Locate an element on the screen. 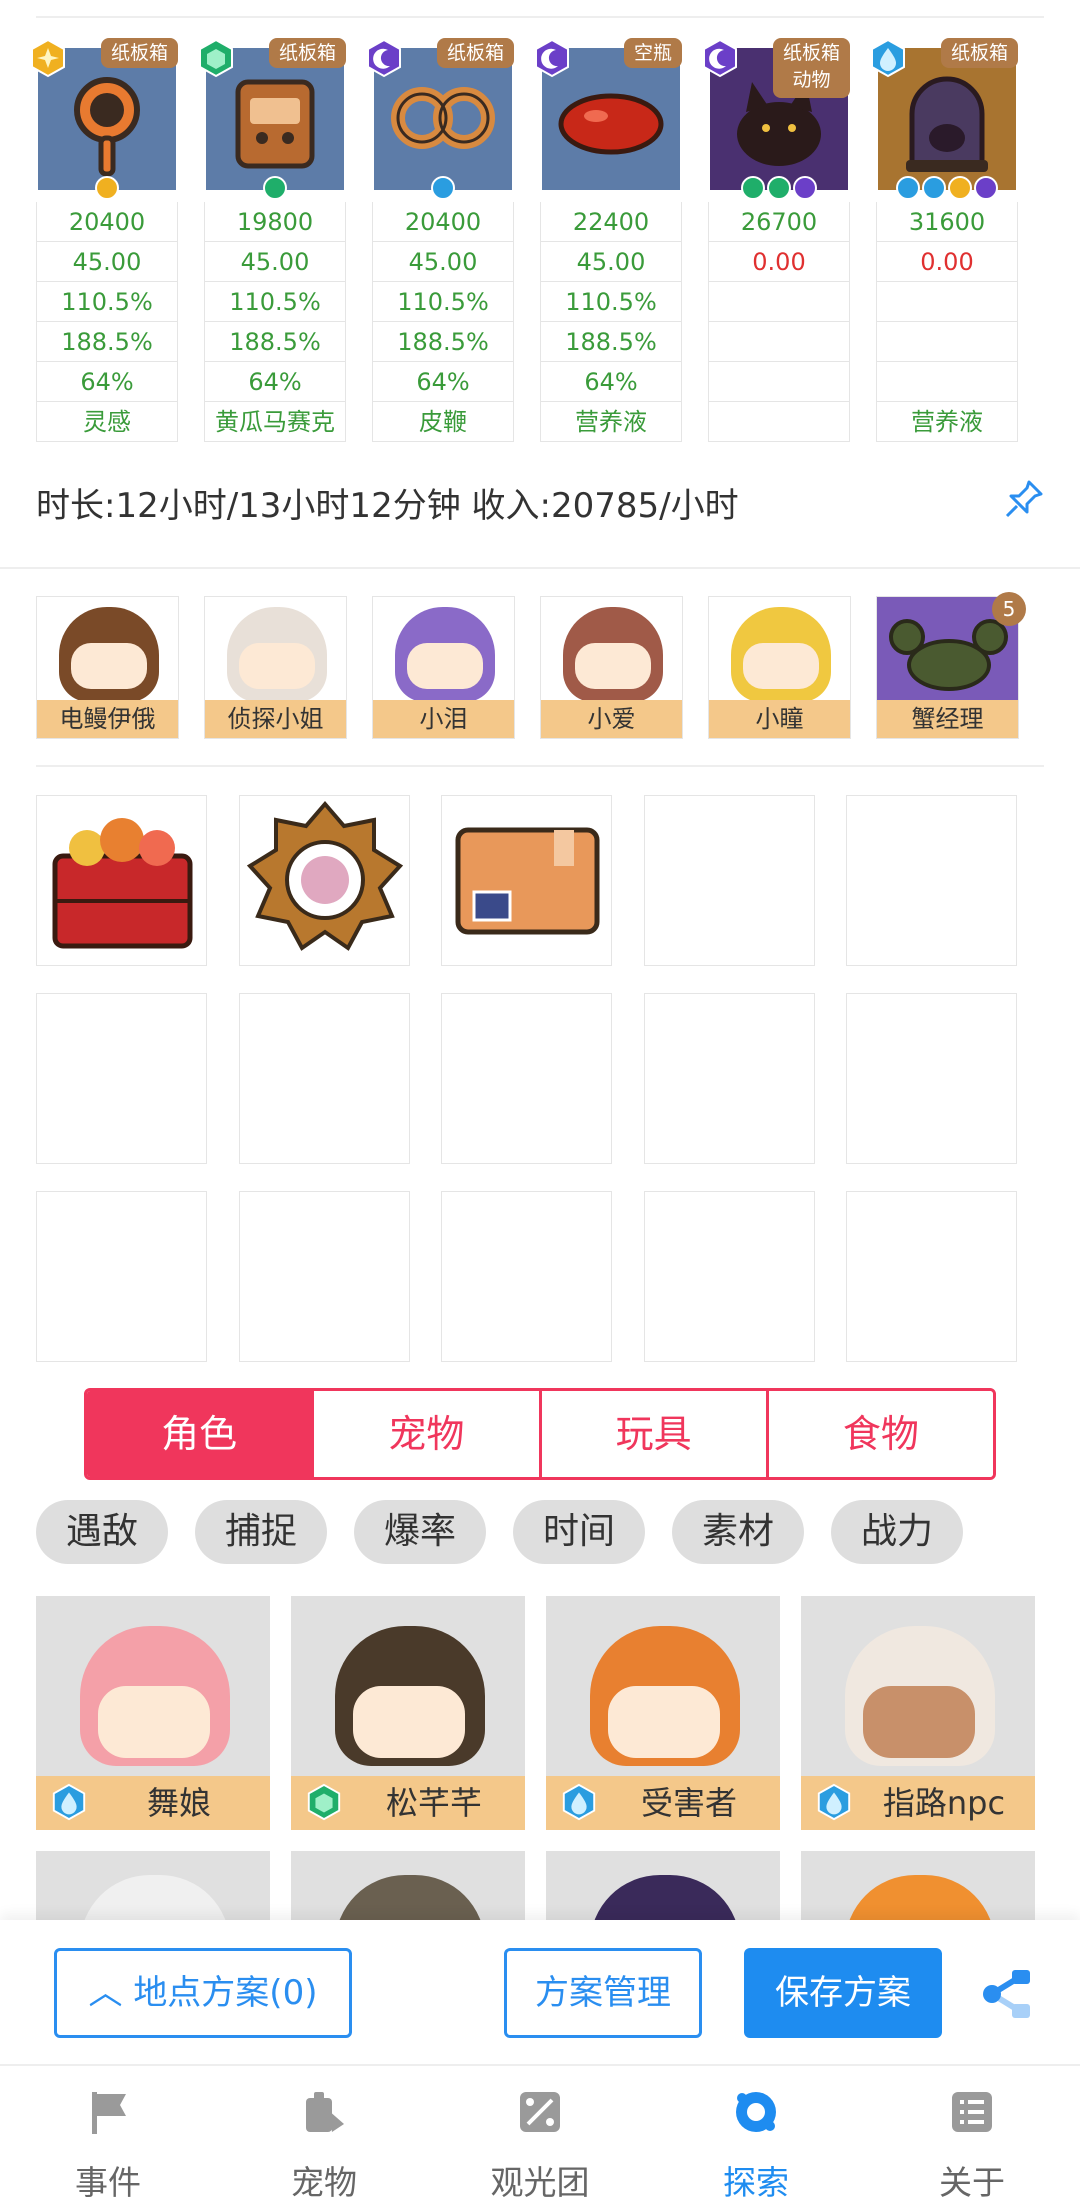 The image size is (1080, 2209). tab-toys: 玩具 is located at coordinates (652, 1434).